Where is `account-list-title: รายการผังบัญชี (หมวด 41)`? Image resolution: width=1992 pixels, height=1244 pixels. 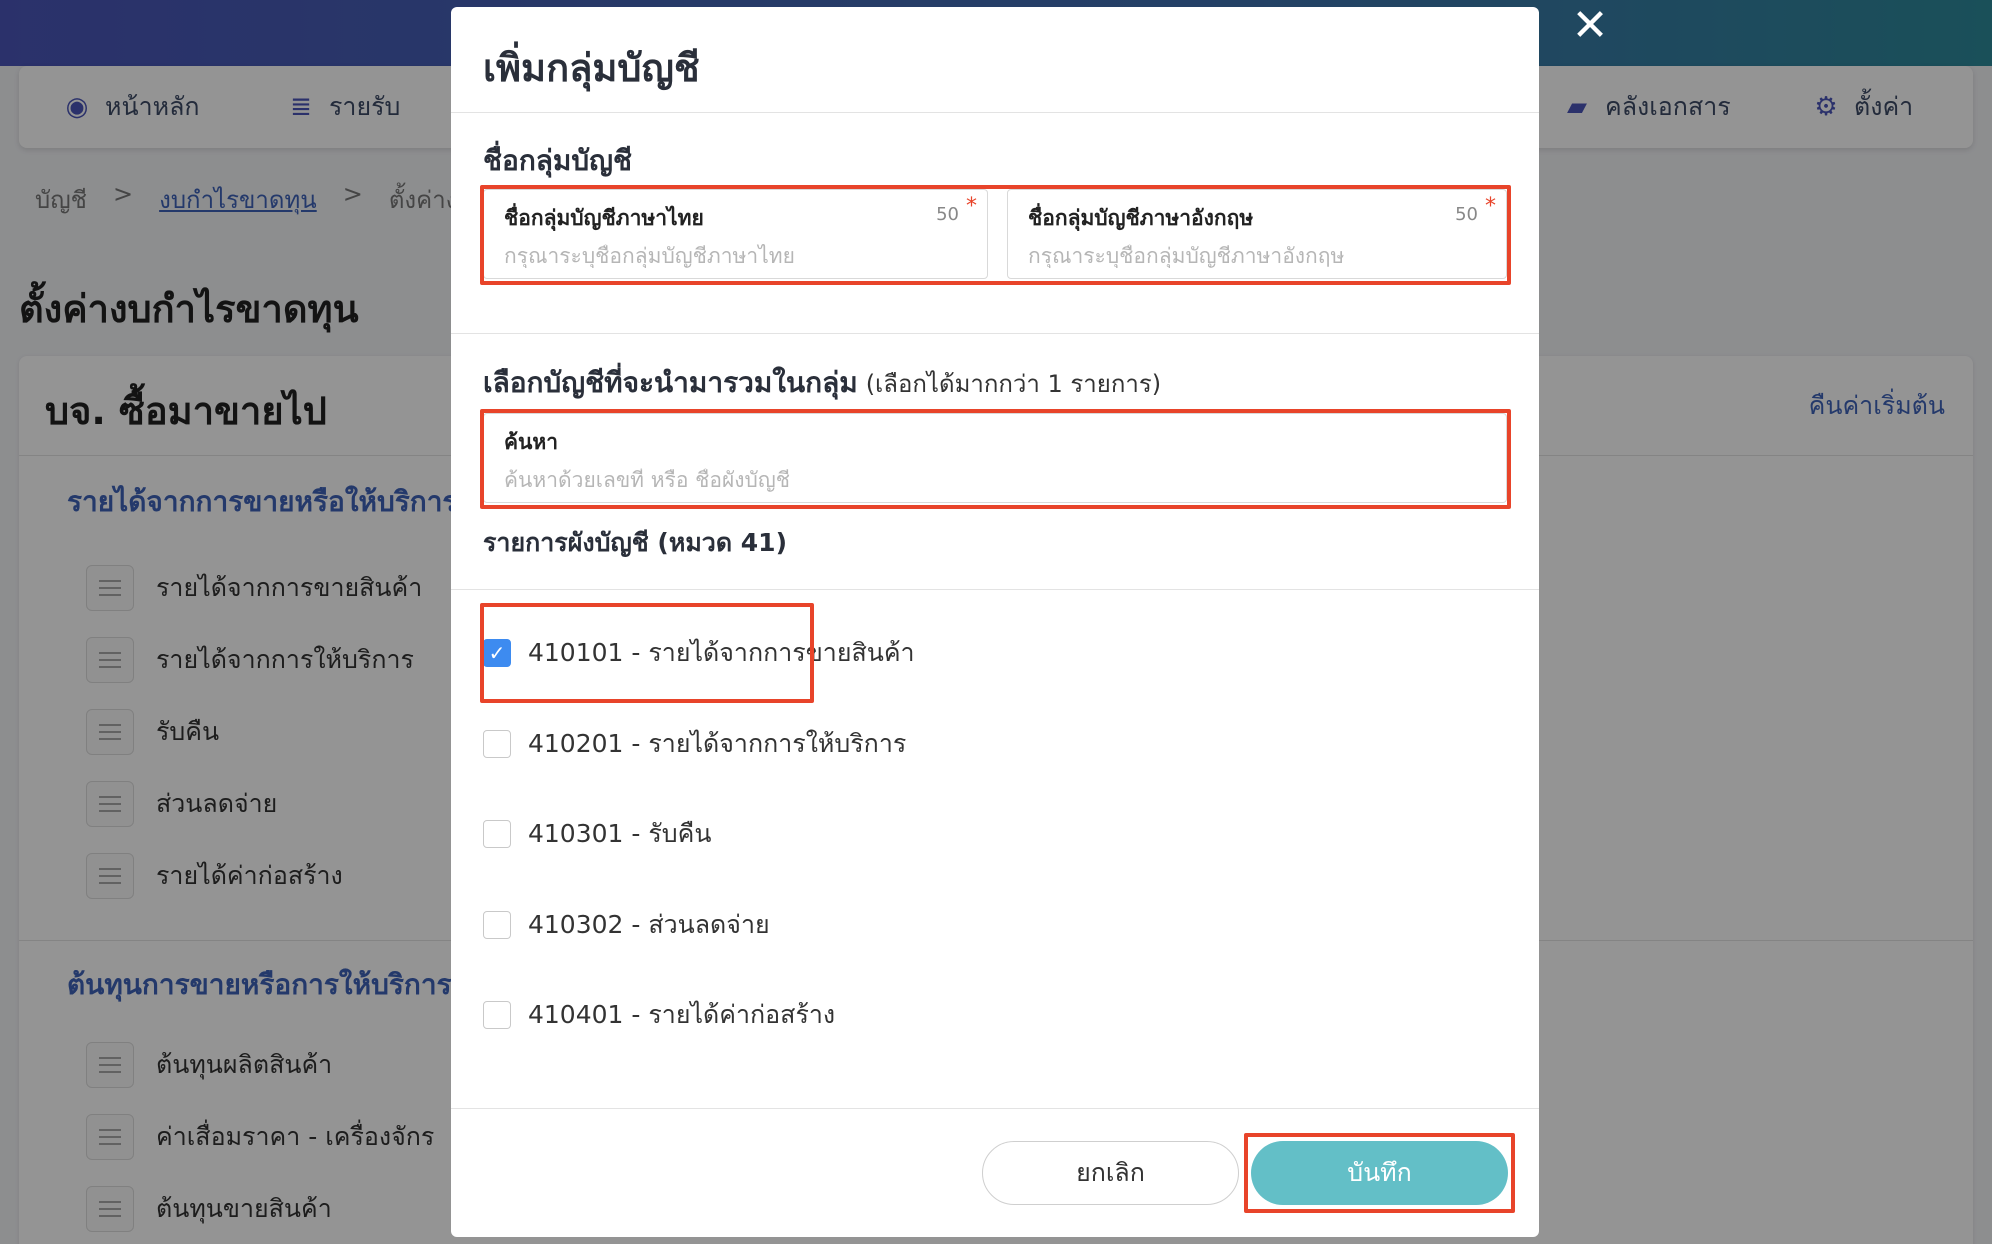 account-list-title: รายการผังบัญชี (หมวด 41) is located at coordinates (635, 542).